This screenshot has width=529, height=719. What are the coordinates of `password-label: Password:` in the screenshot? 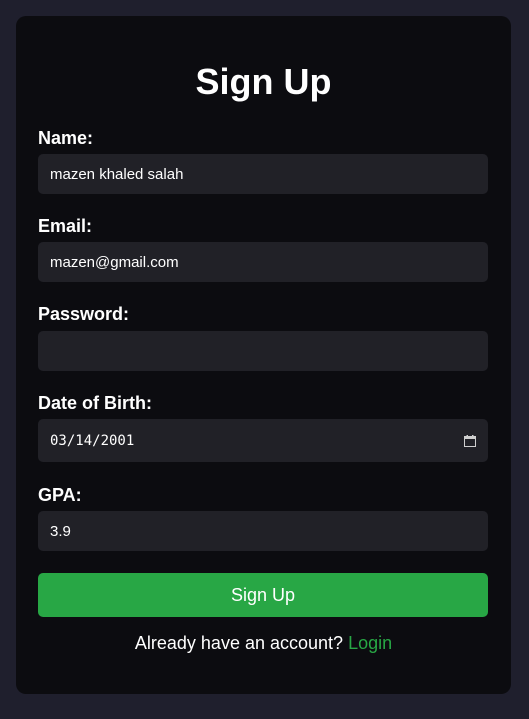 It's located at (84, 314).